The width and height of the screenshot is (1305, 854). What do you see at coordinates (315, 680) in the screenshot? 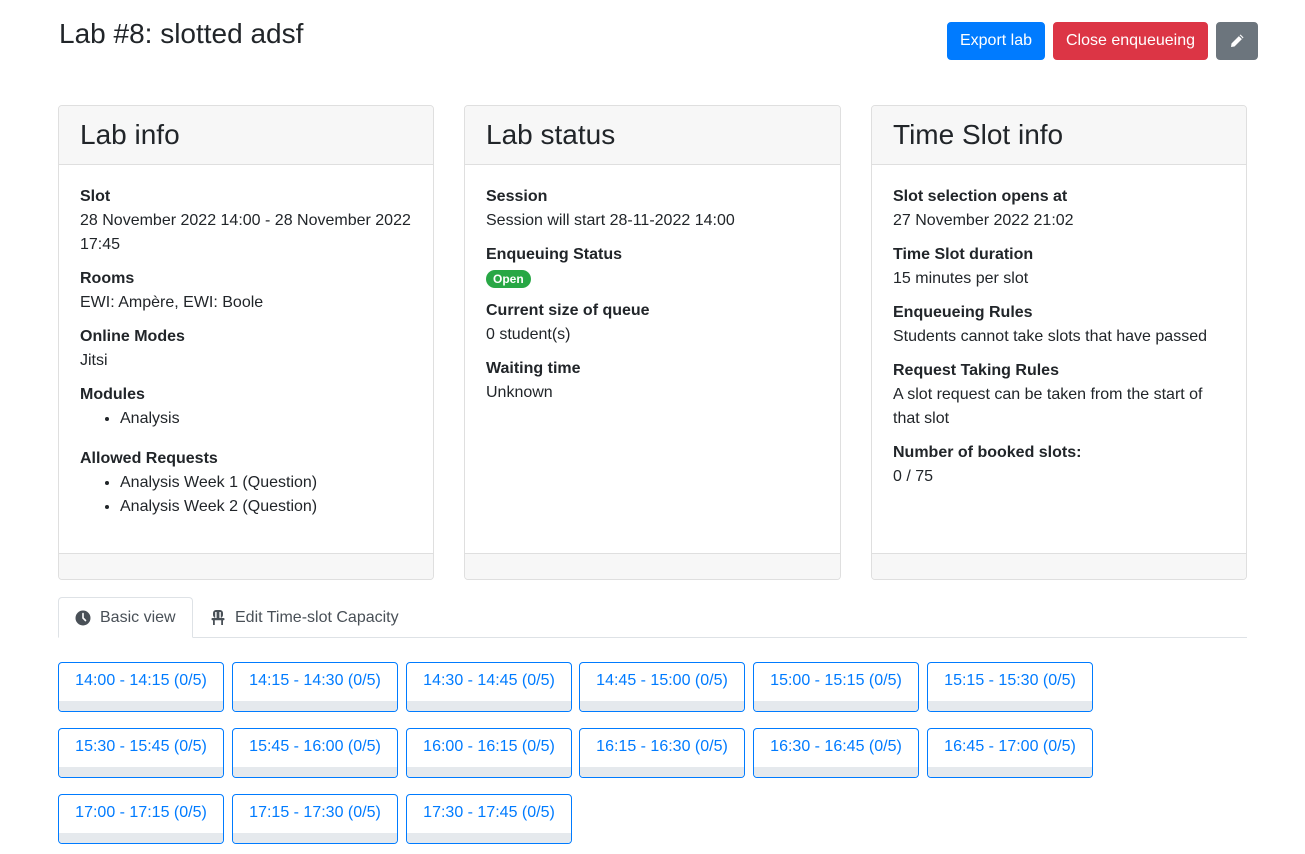
I see `slot-label: 14:15 - 14:30 (0/5)` at bounding box center [315, 680].